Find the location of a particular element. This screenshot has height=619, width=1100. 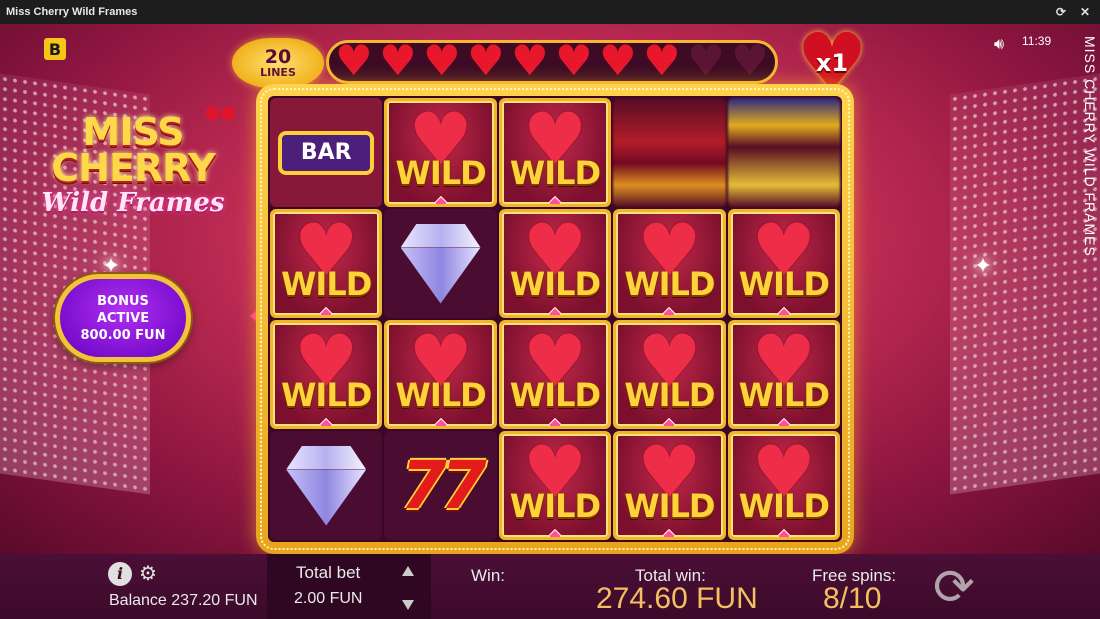

sevens-symbol: 77 is located at coordinates (440, 485).